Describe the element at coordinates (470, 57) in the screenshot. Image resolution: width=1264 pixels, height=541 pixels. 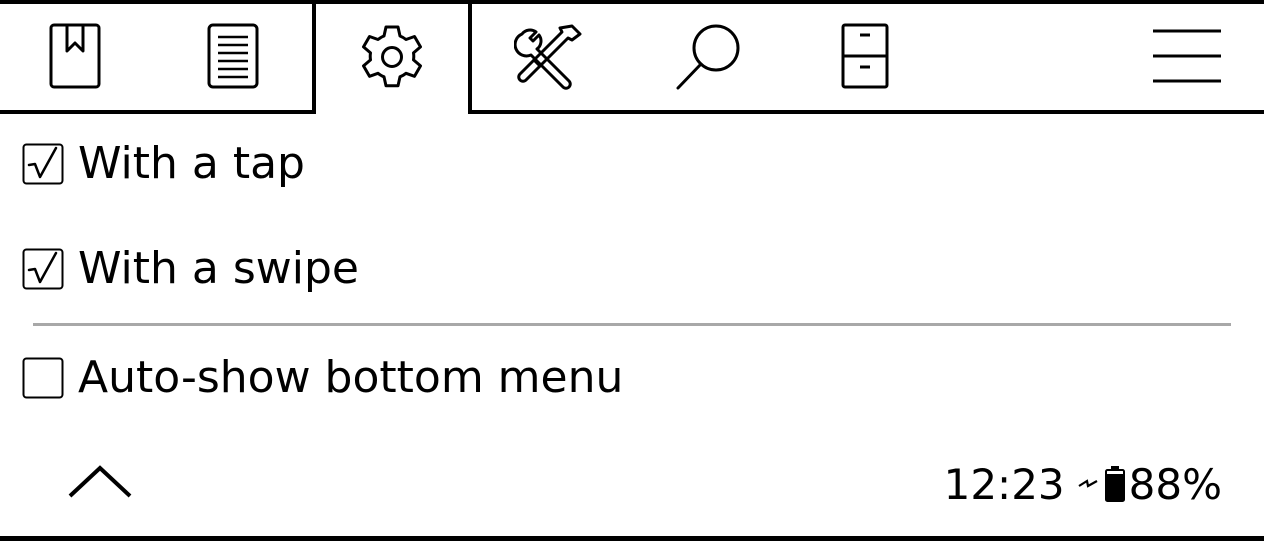
I see `active-tab-right-border` at that location.